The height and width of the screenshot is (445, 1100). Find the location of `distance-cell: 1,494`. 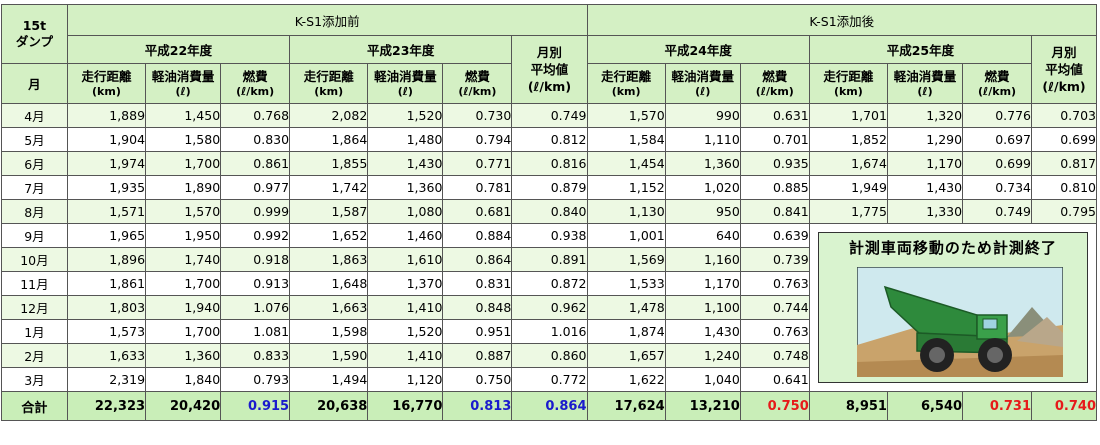

distance-cell: 1,494 is located at coordinates (329, 379).